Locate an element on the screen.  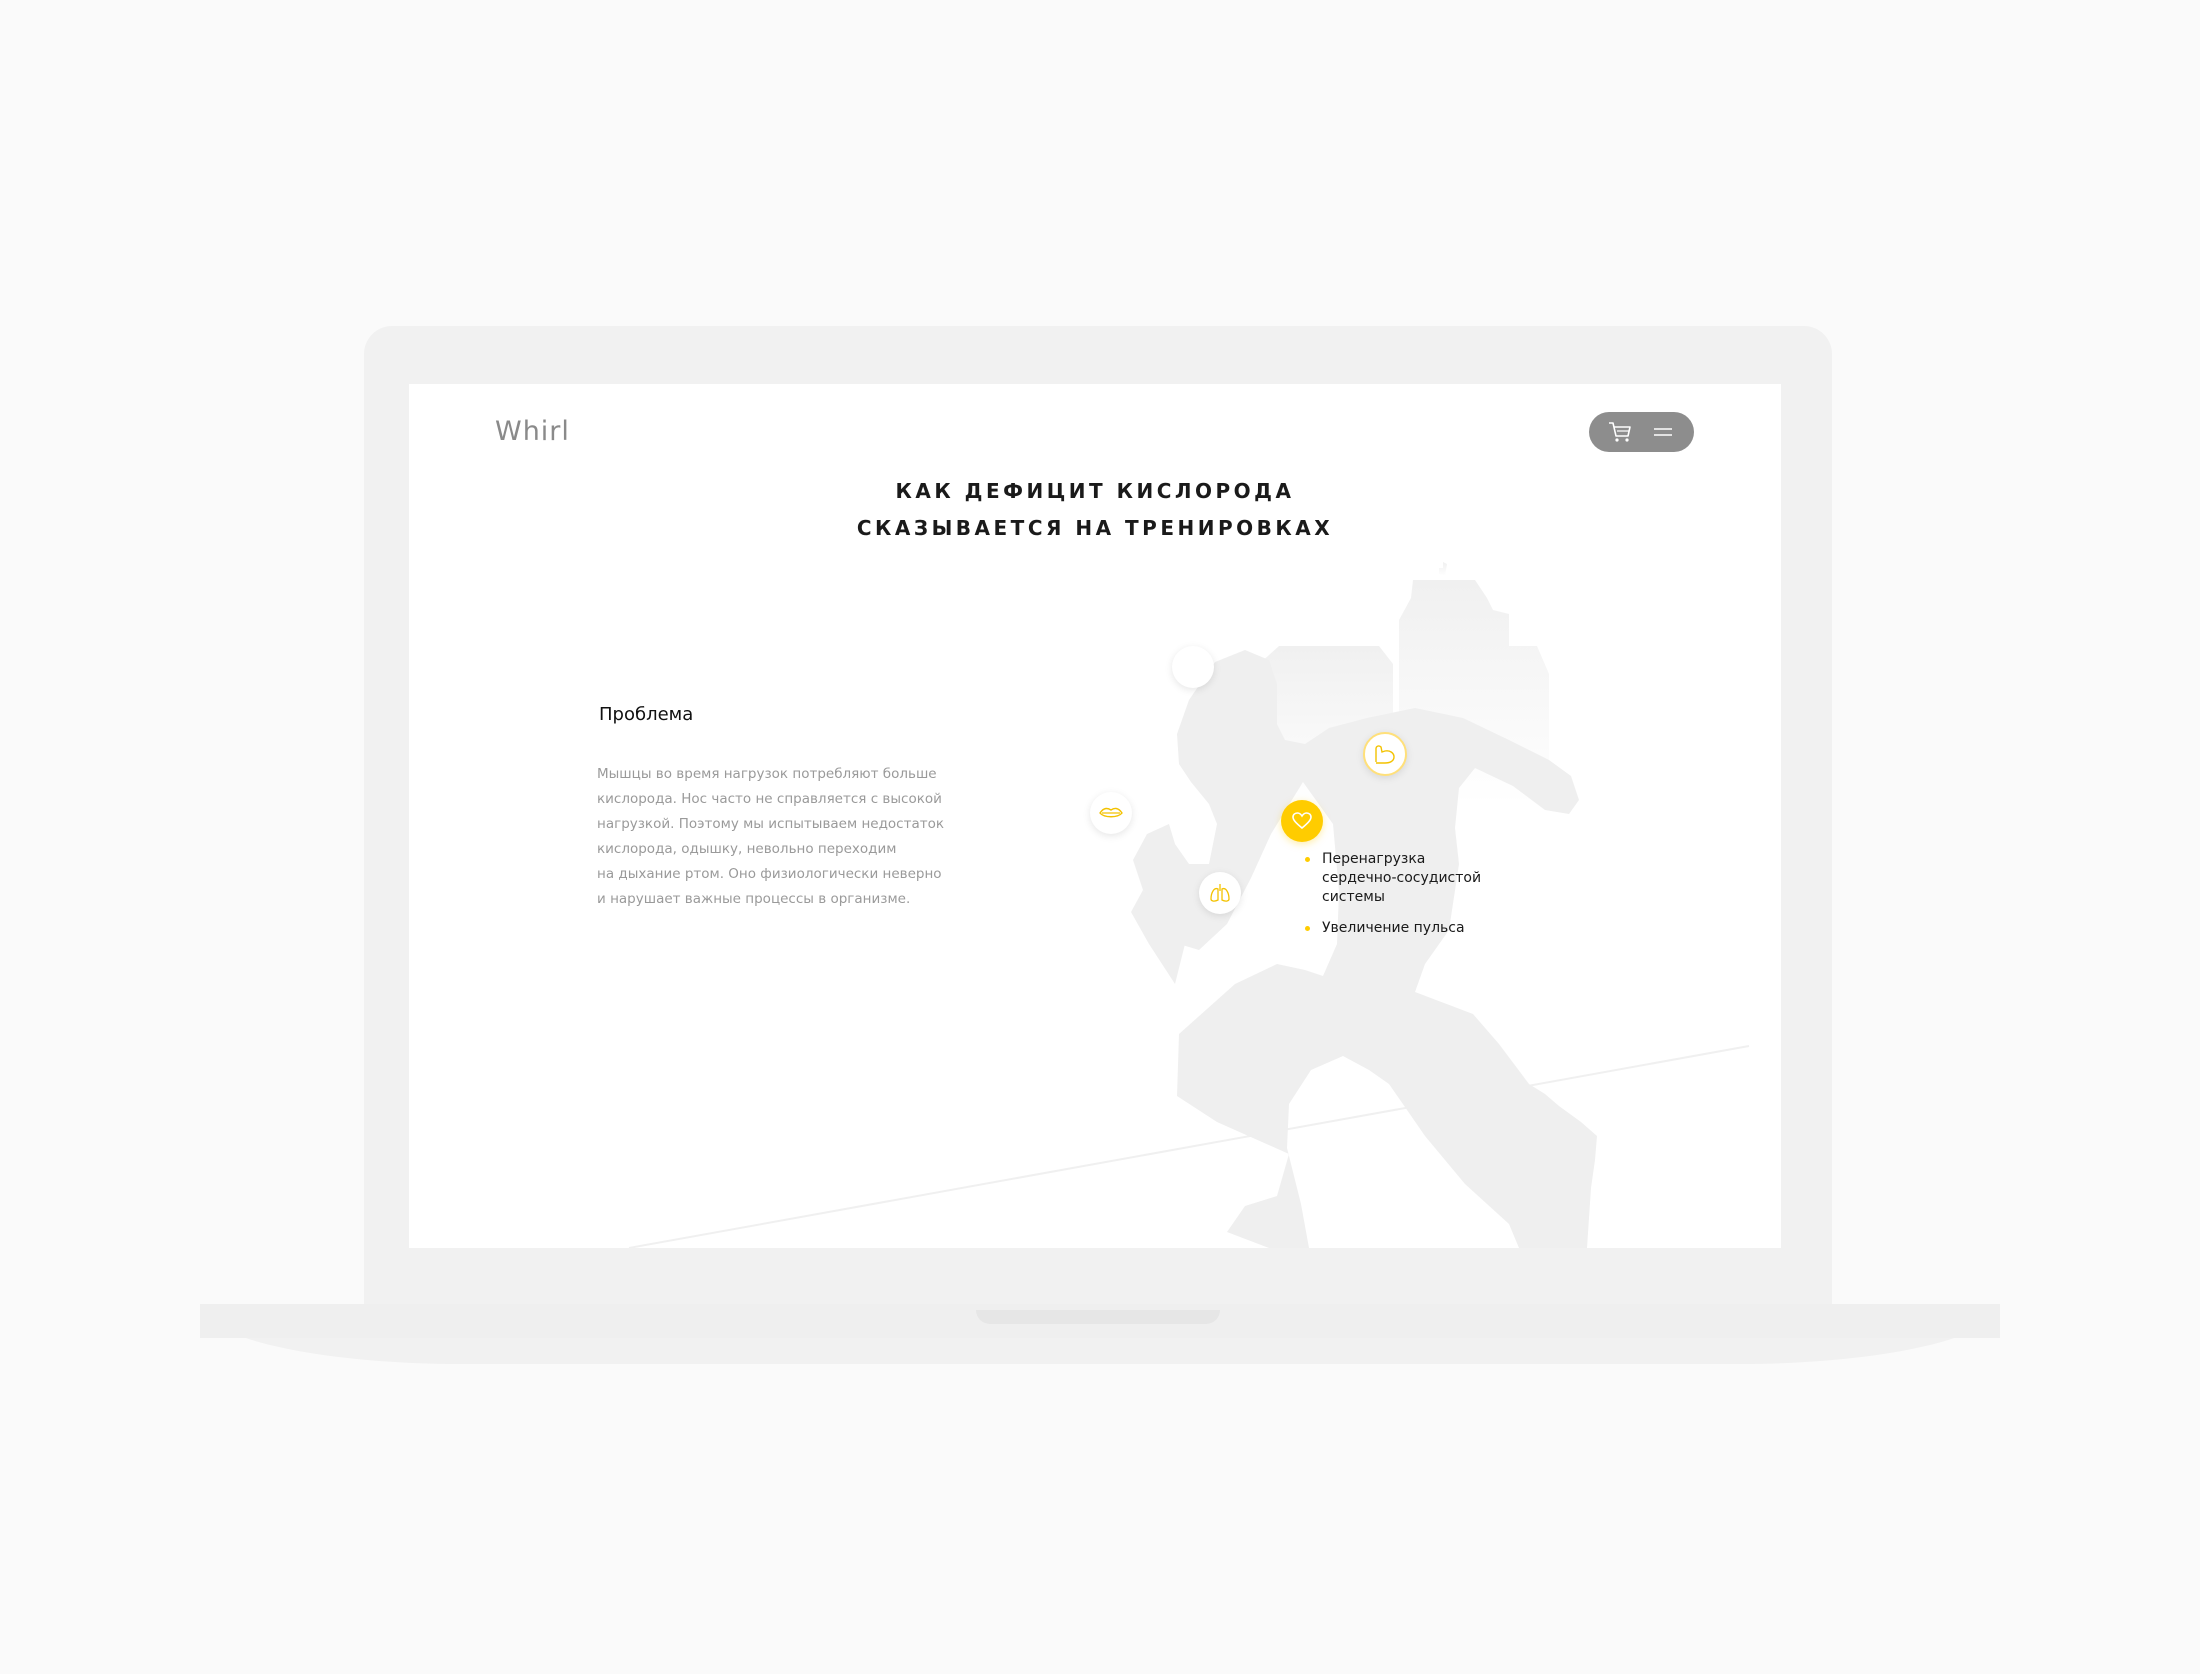
effects-list-item: Перенагрузка сердечно-сосудистой системы is located at coordinates (1415, 878).